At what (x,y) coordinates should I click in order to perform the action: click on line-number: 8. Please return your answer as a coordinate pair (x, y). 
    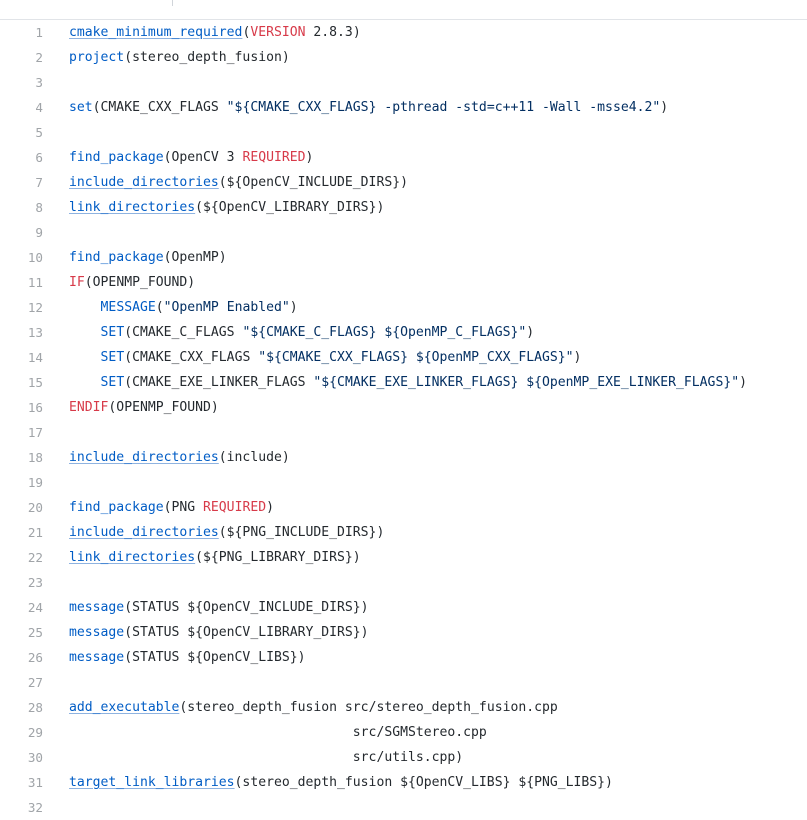
    Looking at the image, I should click on (21, 207).